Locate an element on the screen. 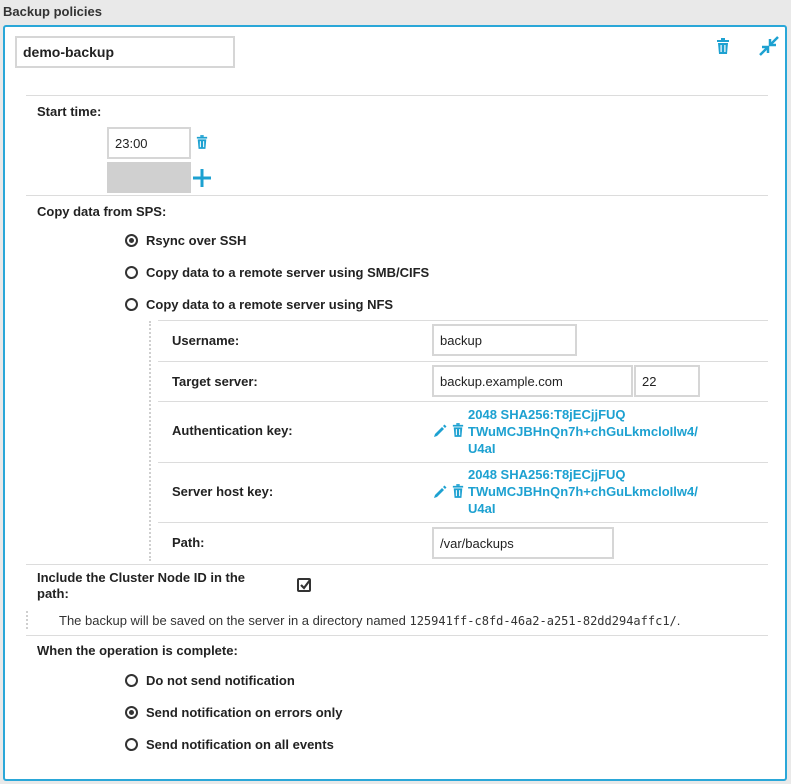 This screenshot has height=784, width=791. radio-no-notification: Do not send notification is located at coordinates (210, 680).